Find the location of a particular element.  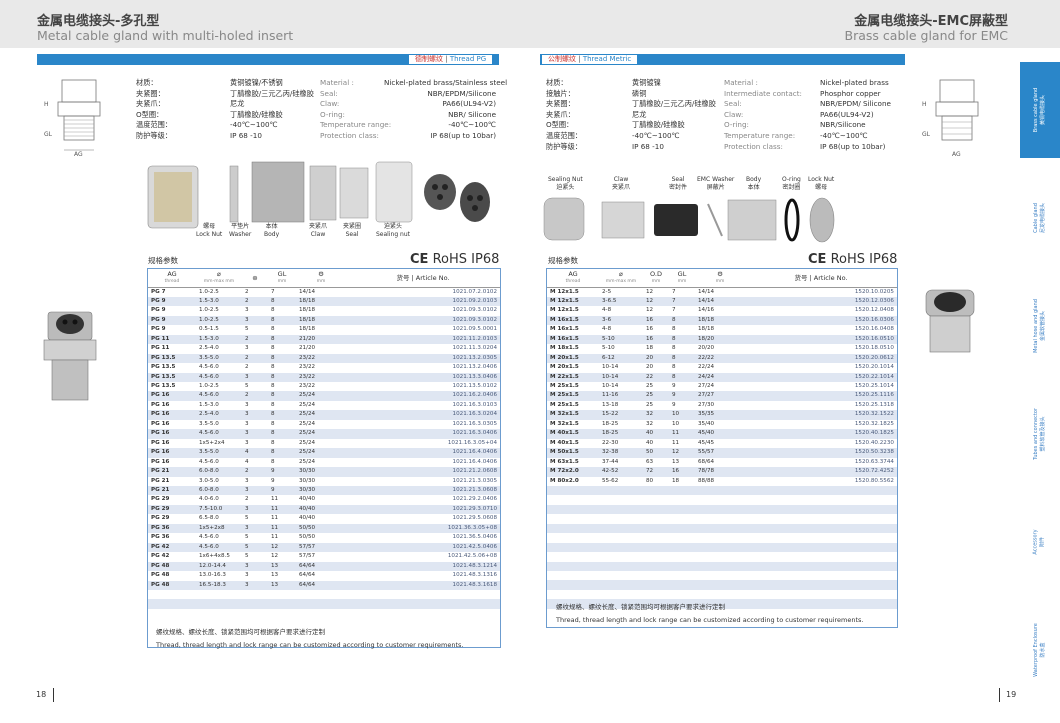

table-cell-wrench: 14/14 is located at coordinates (720, 301).